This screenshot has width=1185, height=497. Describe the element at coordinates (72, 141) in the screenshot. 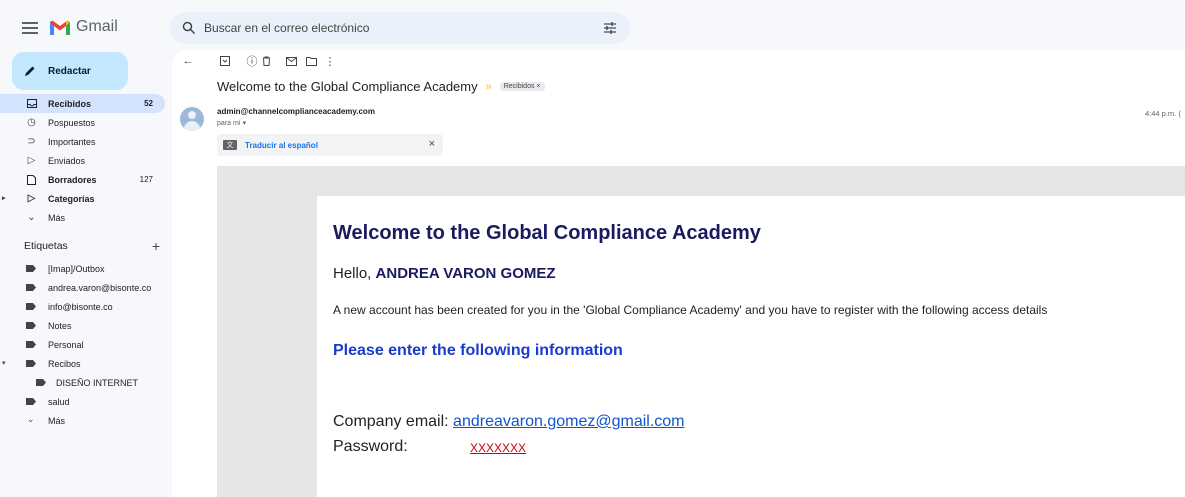

I see `sidebar-item-label: Importantes` at that location.